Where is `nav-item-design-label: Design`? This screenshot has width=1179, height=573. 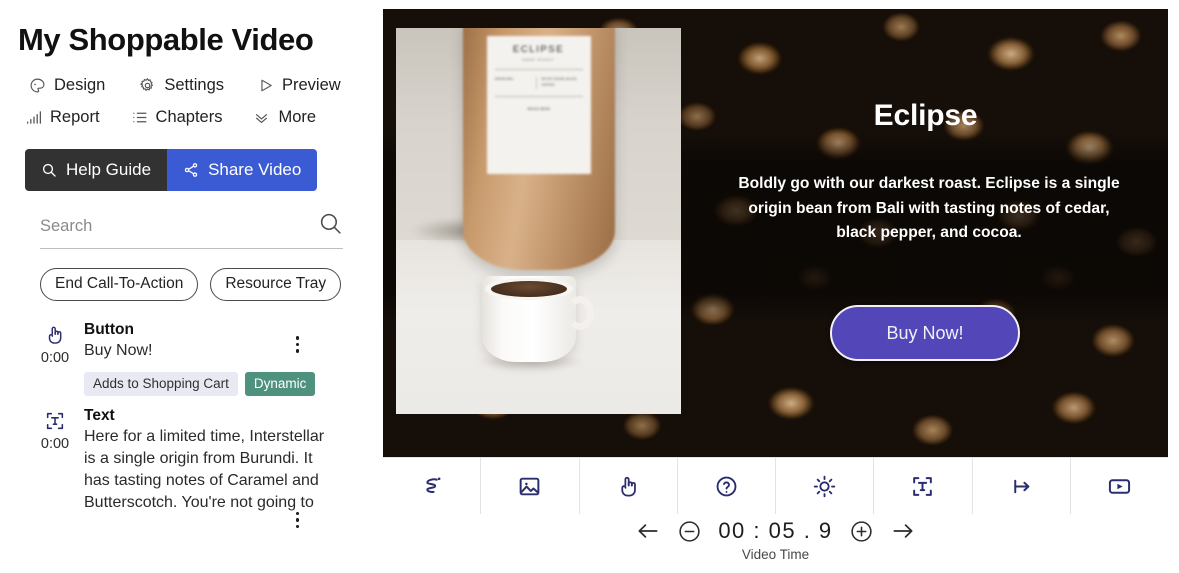 nav-item-design-label: Design is located at coordinates (80, 85).